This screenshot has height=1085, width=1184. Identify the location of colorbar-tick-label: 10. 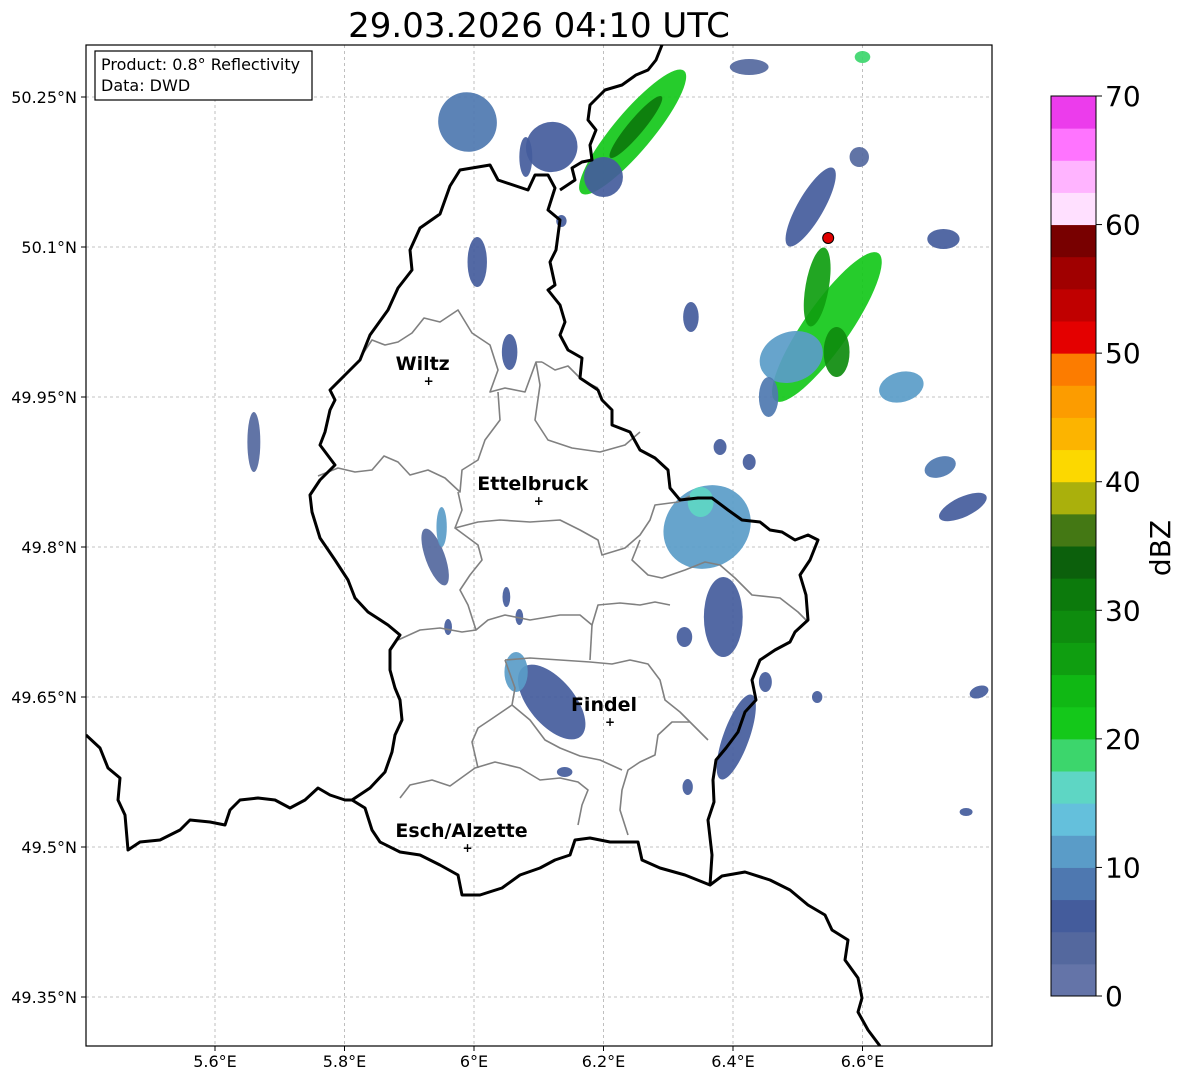
(1123, 867).